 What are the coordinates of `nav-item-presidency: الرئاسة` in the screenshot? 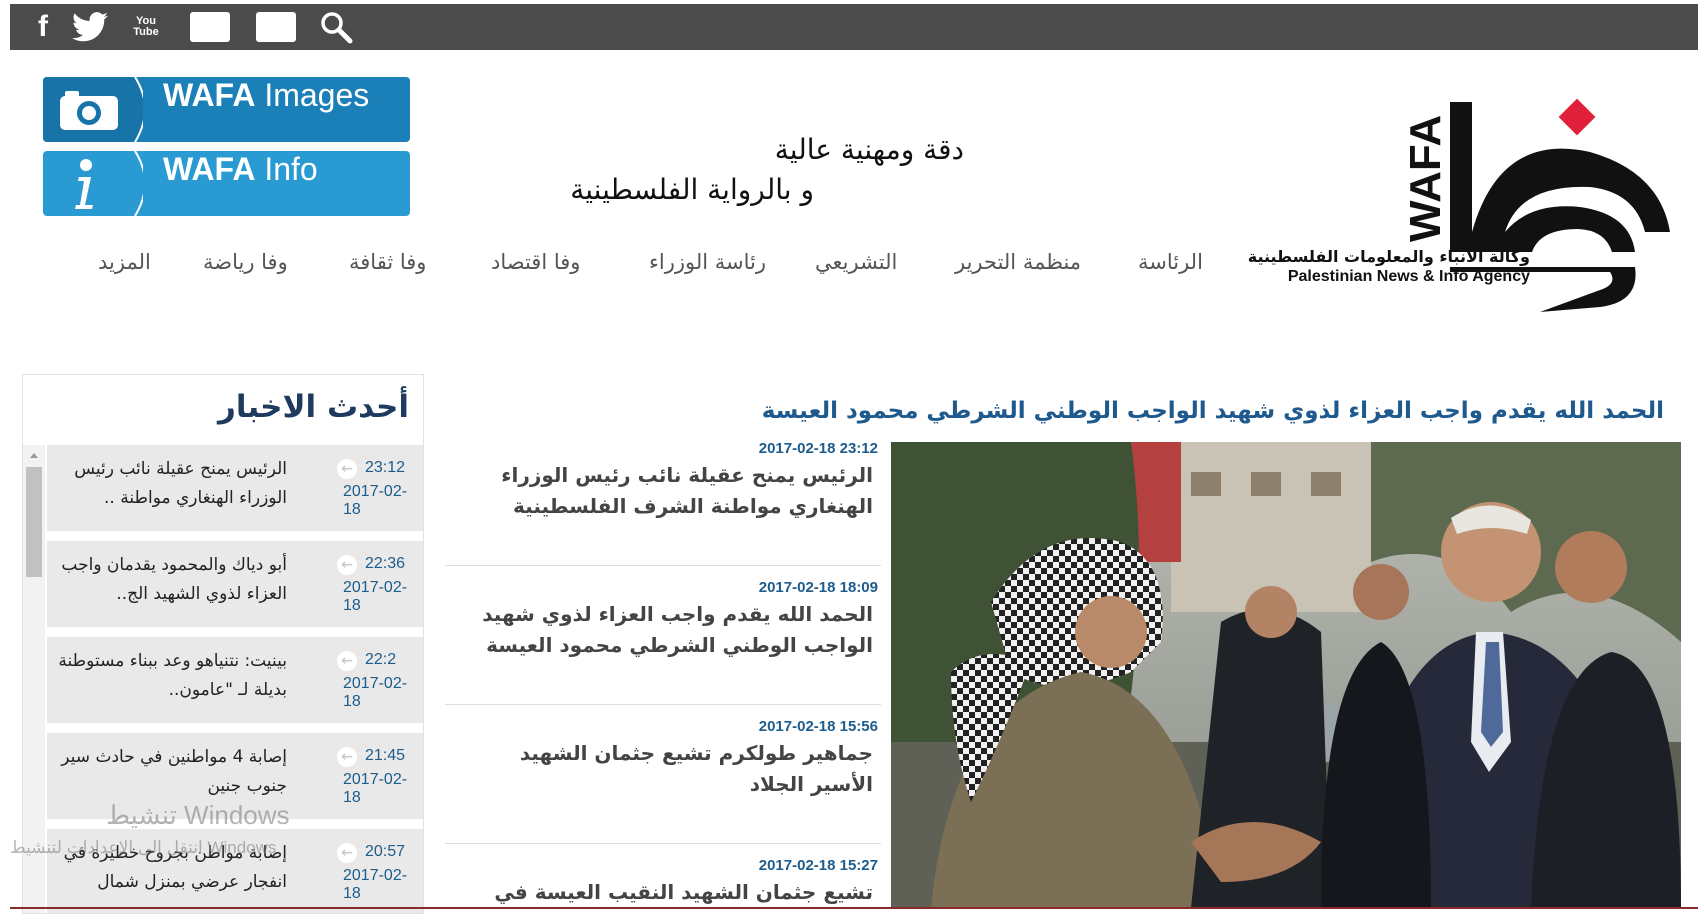 It's located at (1170, 266).